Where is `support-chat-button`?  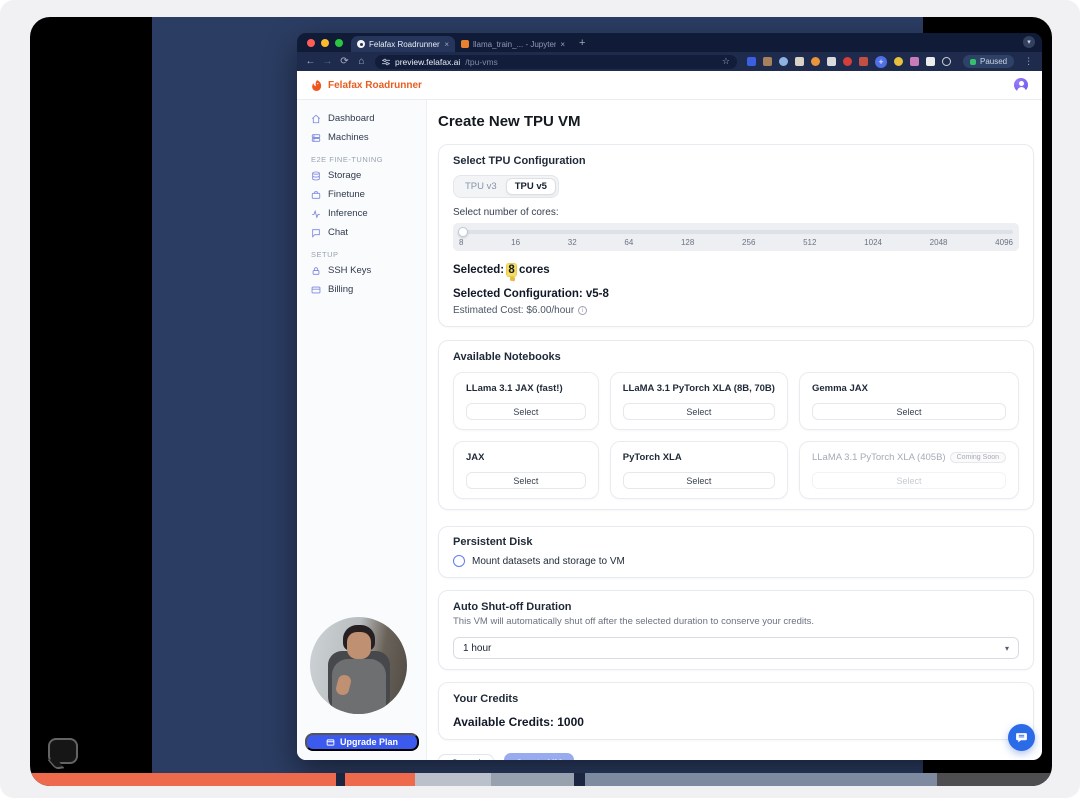 support-chat-button is located at coordinates (1021, 737).